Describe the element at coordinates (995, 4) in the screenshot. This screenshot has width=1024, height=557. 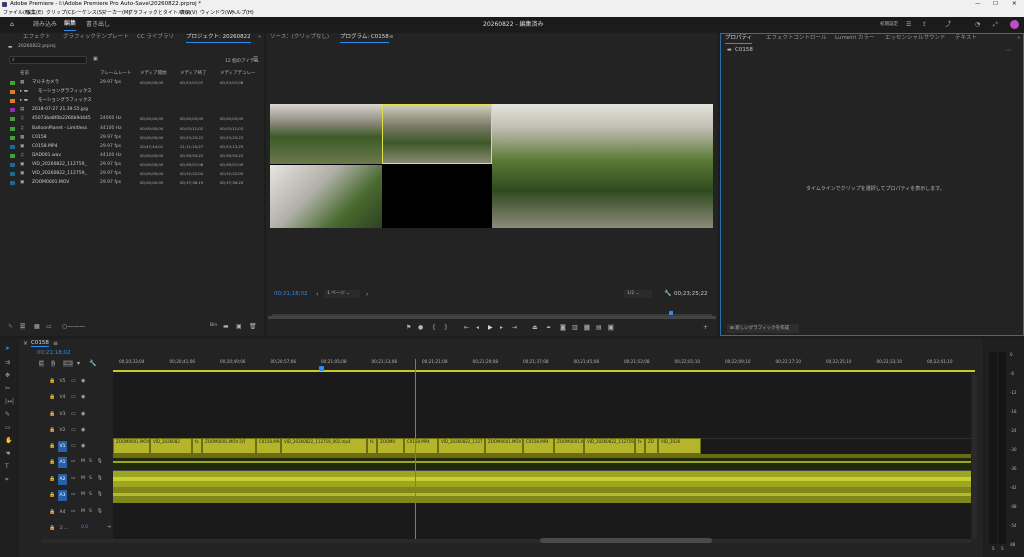
I see `maximize-icon: ☐` at that location.